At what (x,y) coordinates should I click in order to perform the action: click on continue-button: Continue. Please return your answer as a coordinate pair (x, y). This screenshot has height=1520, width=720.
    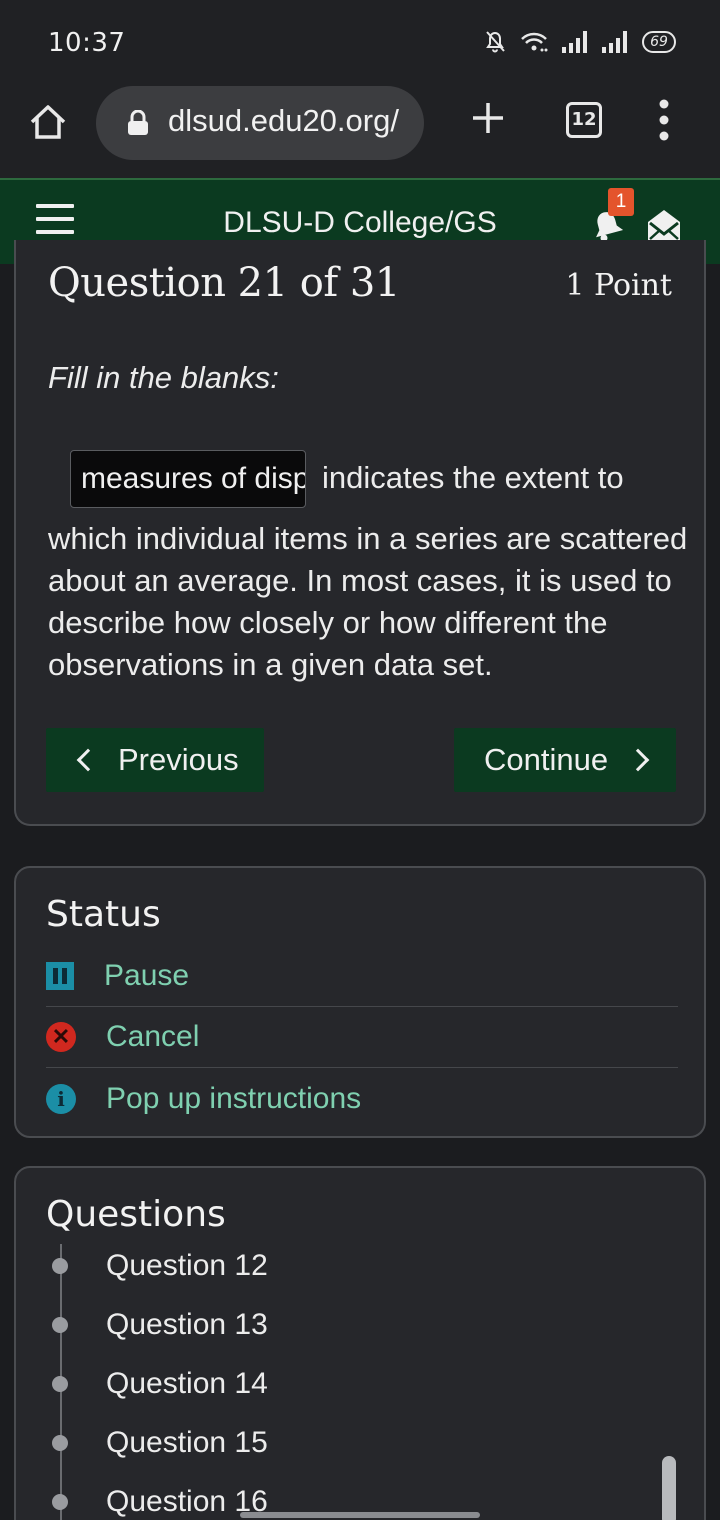
    Looking at the image, I should click on (565, 760).